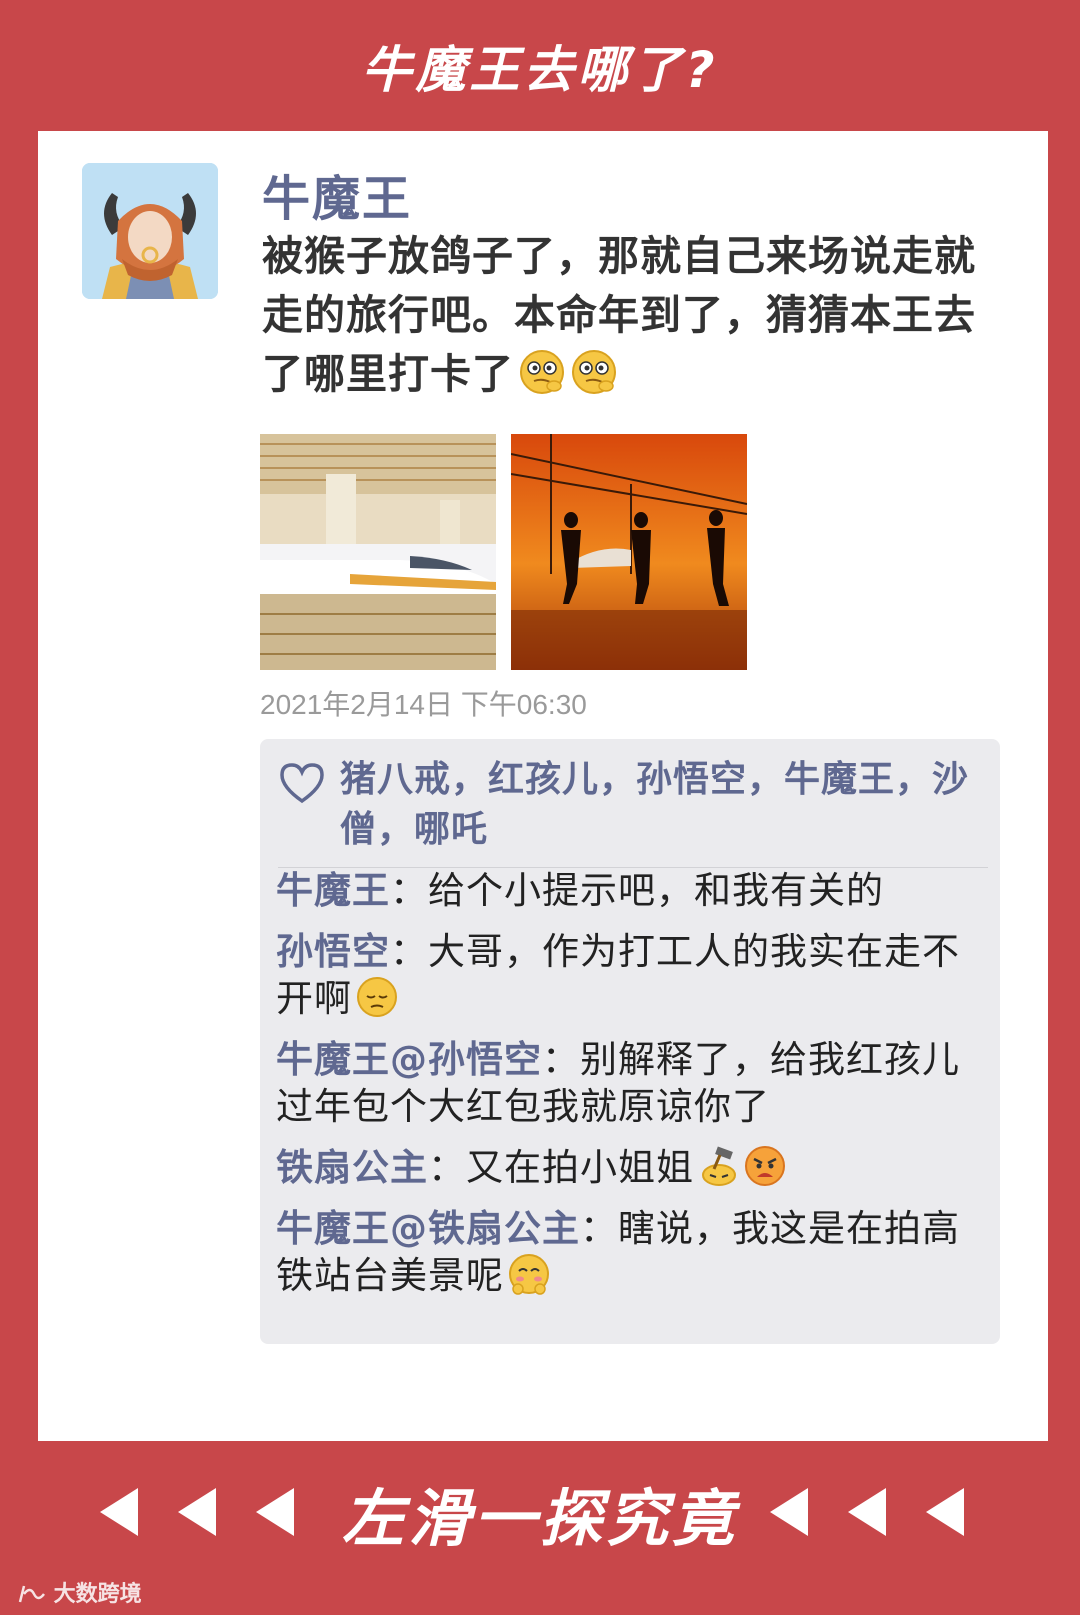  What do you see at coordinates (540, 70) in the screenshot?
I see `page-title: 牛魔王去哪了?` at bounding box center [540, 70].